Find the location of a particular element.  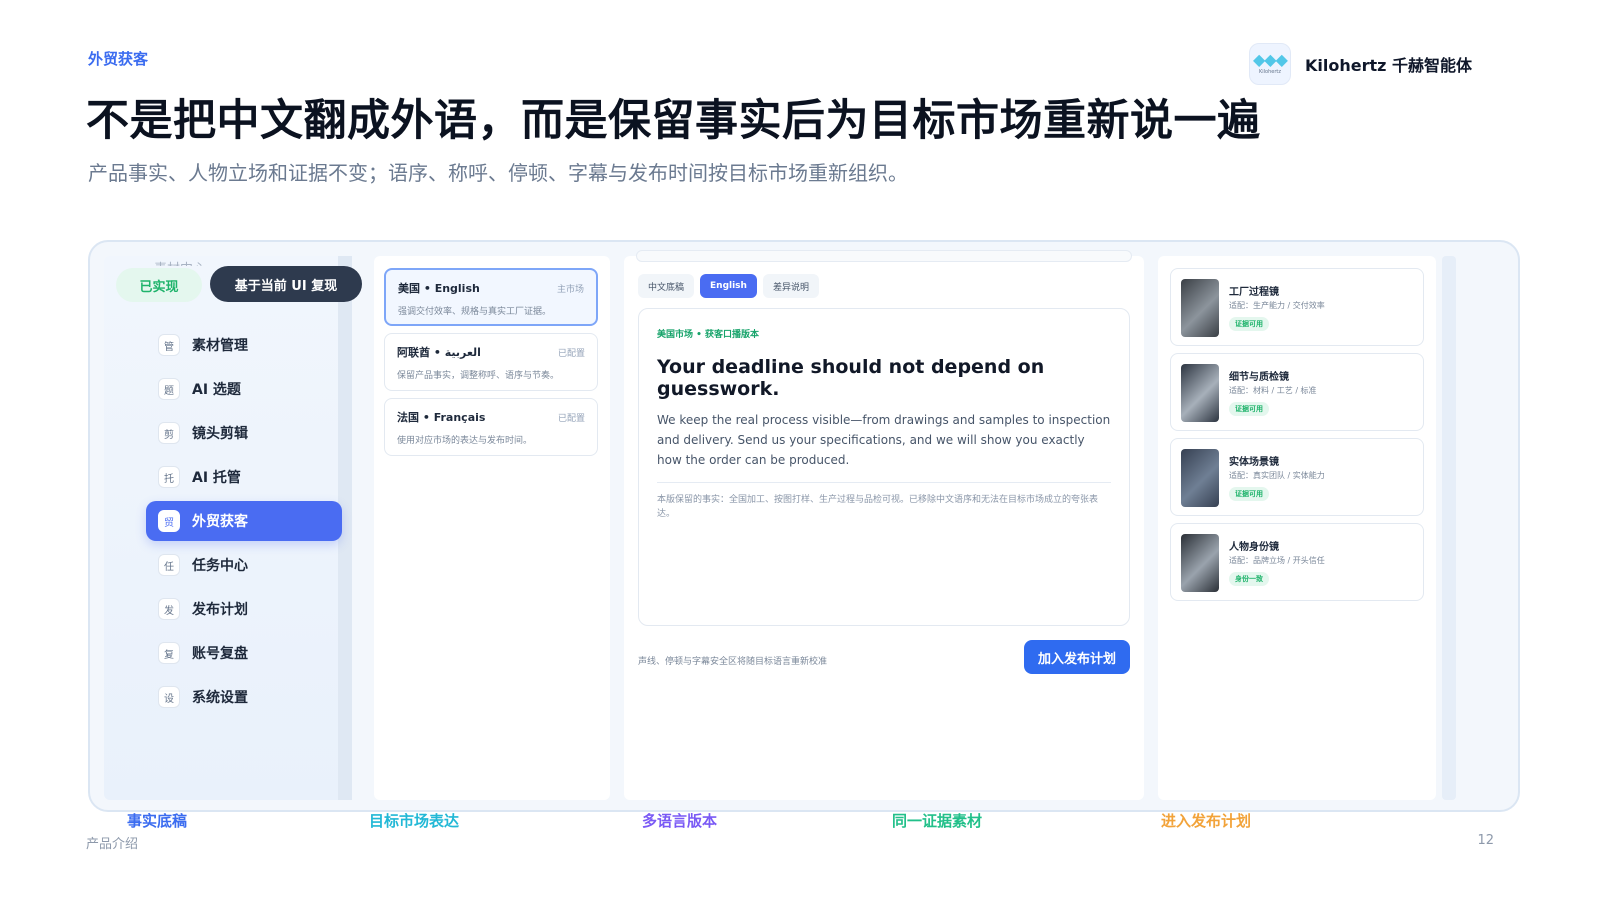

nav-glyph-icon: 托 is located at coordinates (169, 477).